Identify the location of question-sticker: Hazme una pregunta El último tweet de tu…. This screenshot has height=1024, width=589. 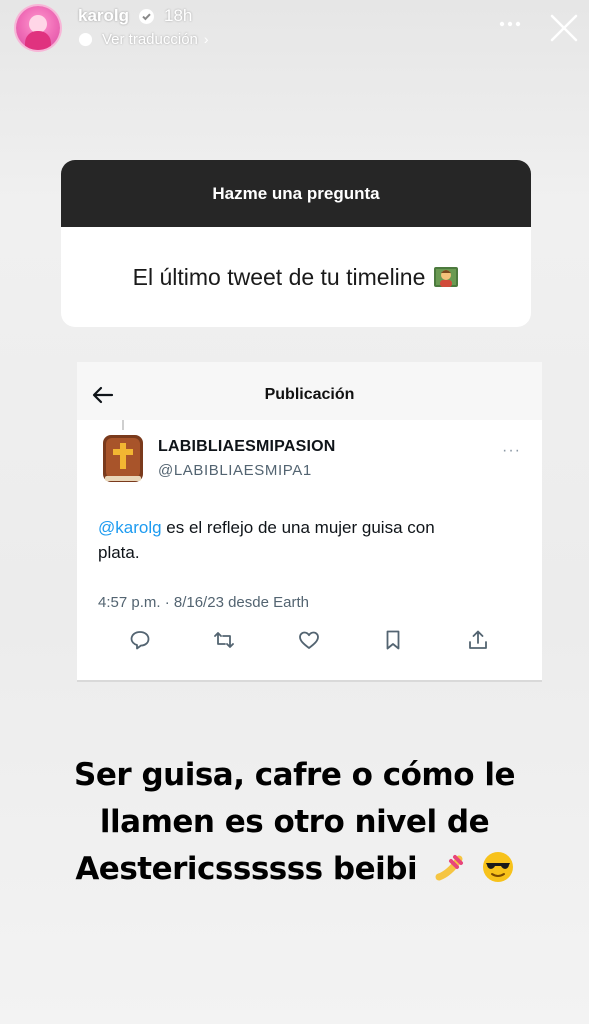
(296, 243).